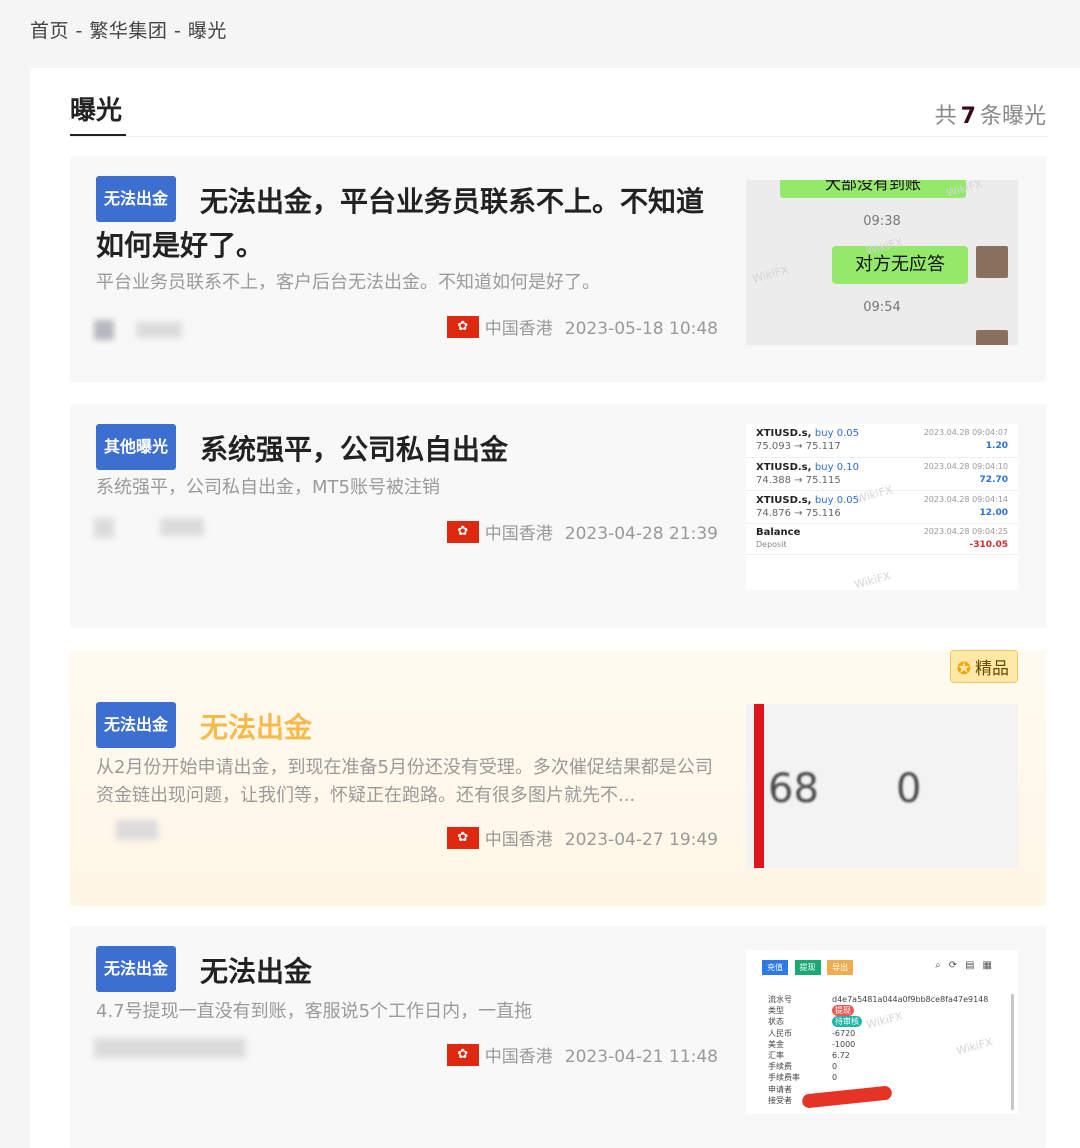 The image size is (1080, 1148). I want to click on blurred-number: 0, so click(909, 789).